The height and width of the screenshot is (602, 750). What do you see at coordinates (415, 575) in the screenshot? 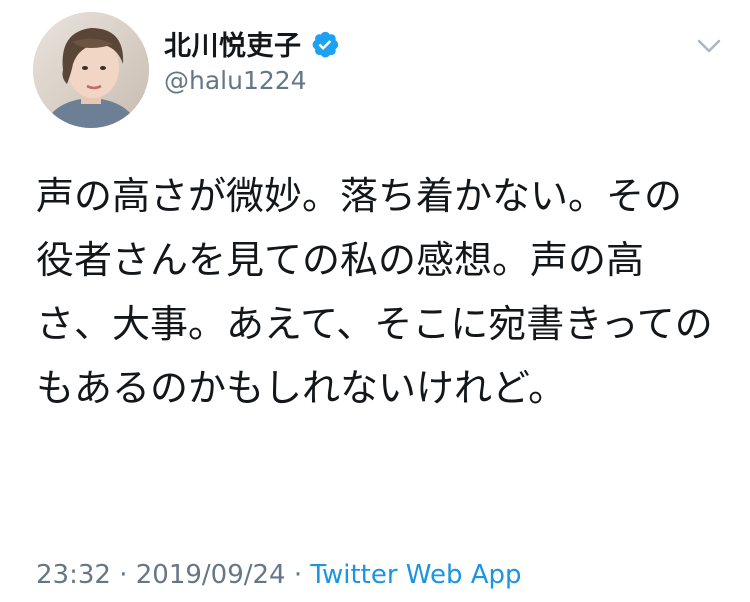
I see `tweet-source-link: Twitter Web App` at bounding box center [415, 575].